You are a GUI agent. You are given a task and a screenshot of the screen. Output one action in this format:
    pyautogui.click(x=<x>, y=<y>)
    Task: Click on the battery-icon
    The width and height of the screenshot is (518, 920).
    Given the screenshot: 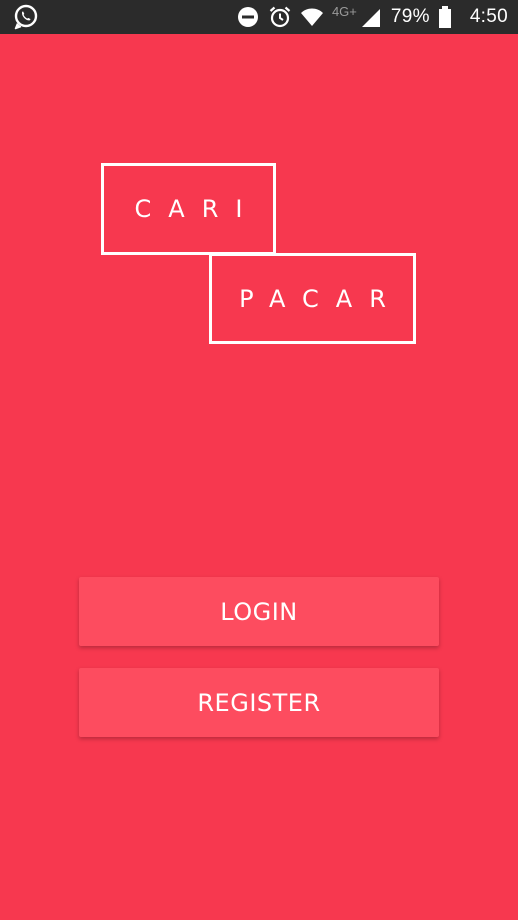 What is the action you would take?
    pyautogui.click(x=445, y=17)
    